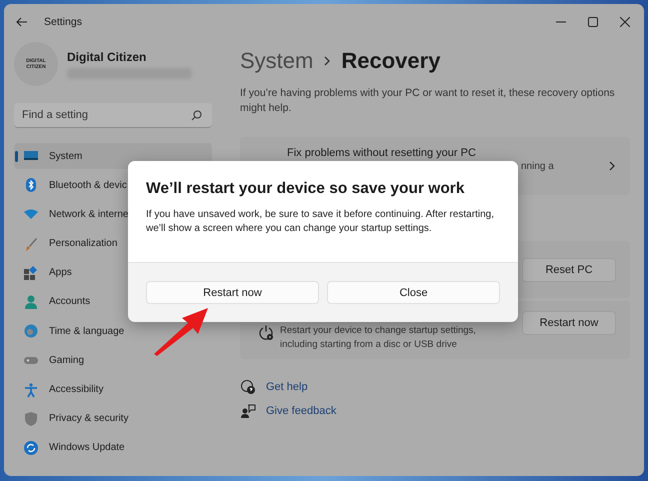  Describe the element at coordinates (569, 270) in the screenshot. I see `card-button: Reset PC` at that location.